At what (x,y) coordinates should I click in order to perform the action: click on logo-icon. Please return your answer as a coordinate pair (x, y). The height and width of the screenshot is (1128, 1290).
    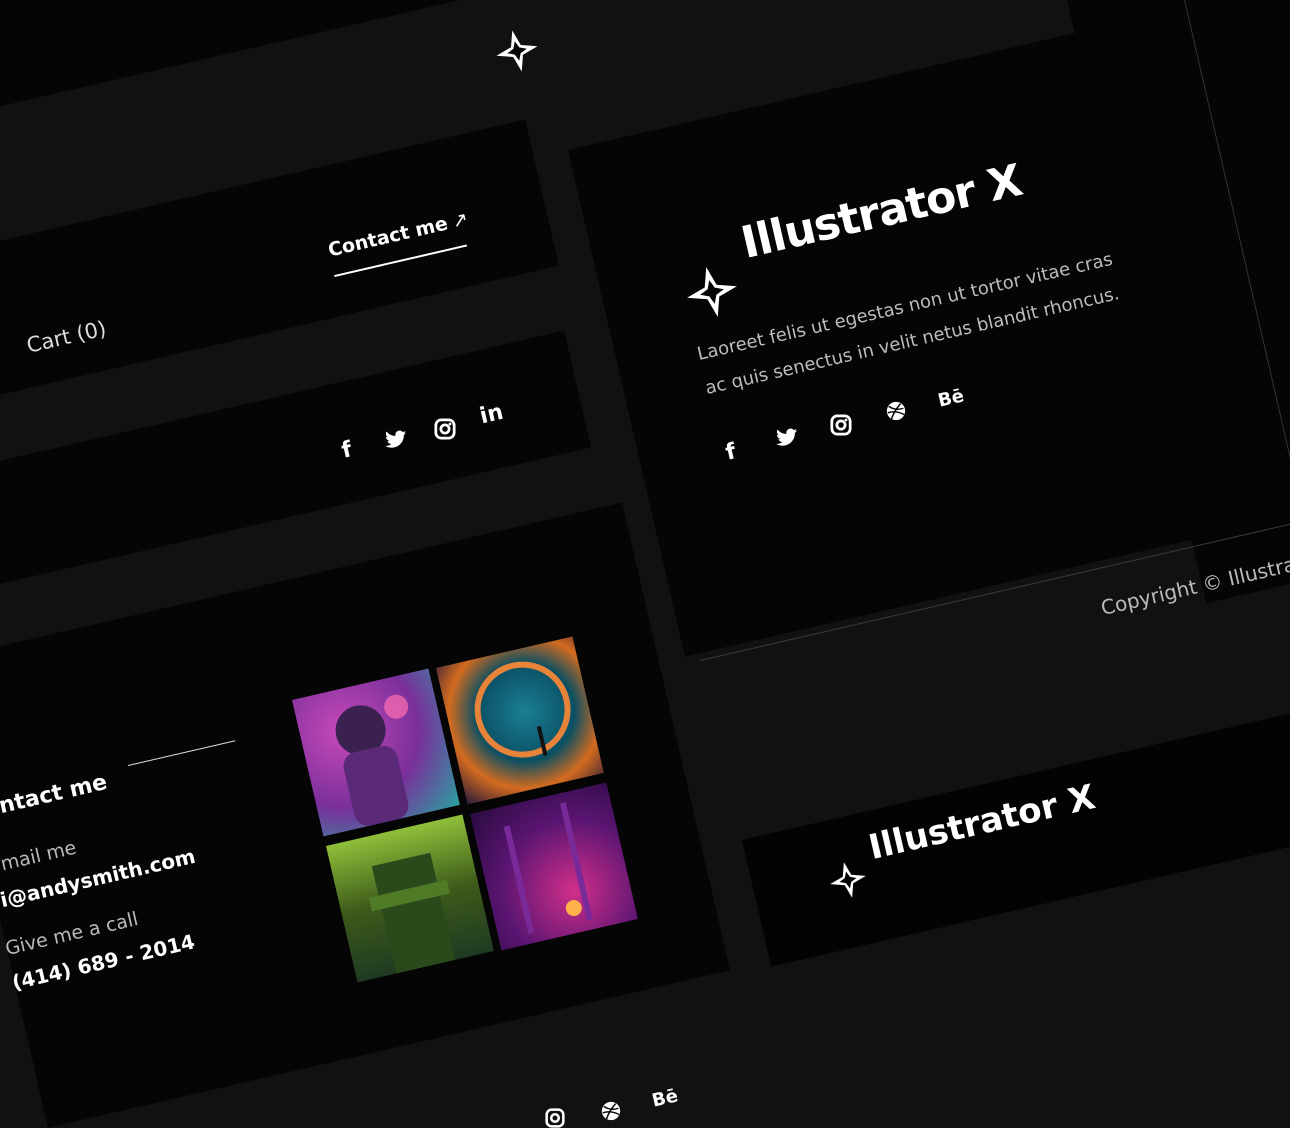
    Looking at the image, I should click on (517, 51).